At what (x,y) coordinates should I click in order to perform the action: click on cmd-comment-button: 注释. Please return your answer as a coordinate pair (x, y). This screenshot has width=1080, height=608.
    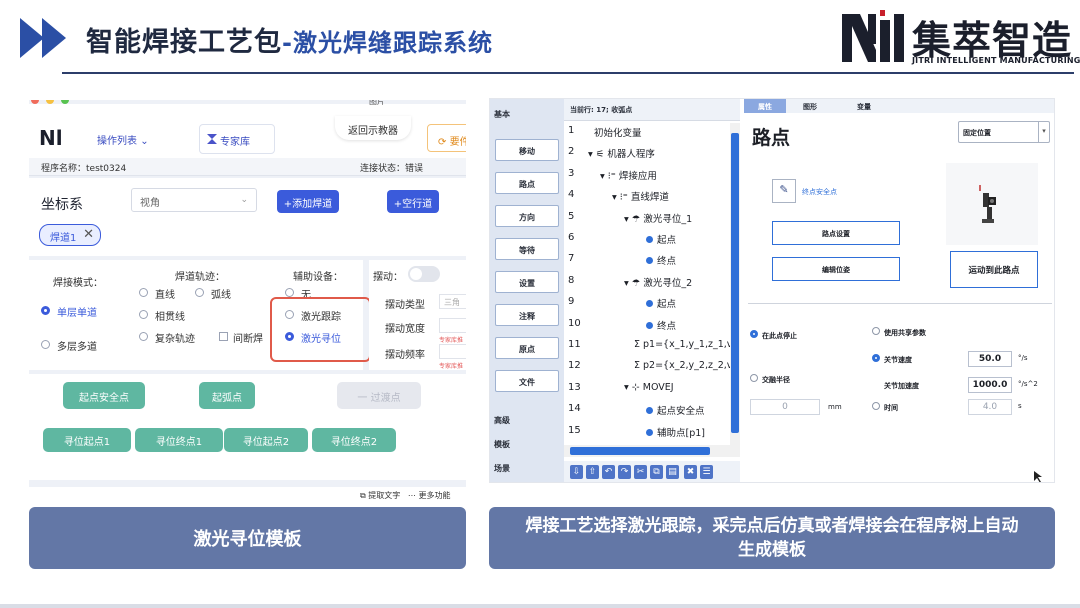
    Looking at the image, I should click on (527, 315).